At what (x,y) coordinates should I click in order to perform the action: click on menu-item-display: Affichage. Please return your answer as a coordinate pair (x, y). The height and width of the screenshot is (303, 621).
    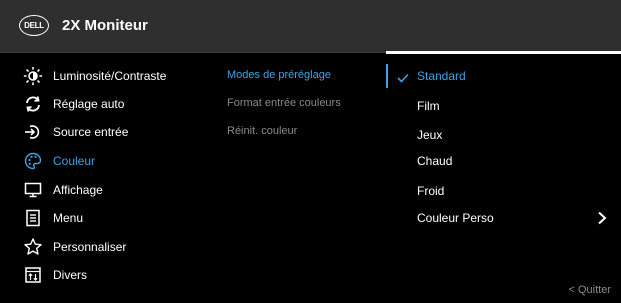
    Looking at the image, I should click on (105, 190).